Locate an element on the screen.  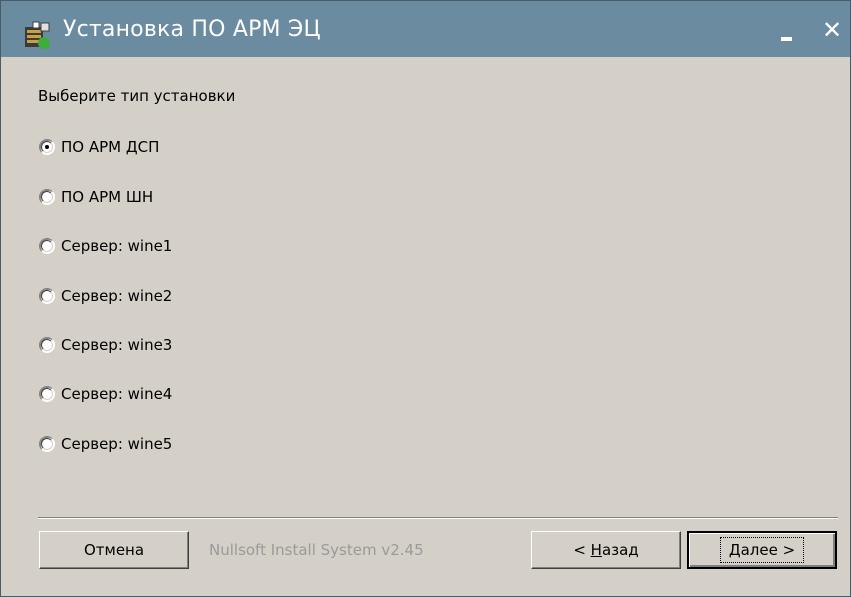
next-button: Далее > is located at coordinates (762, 550).